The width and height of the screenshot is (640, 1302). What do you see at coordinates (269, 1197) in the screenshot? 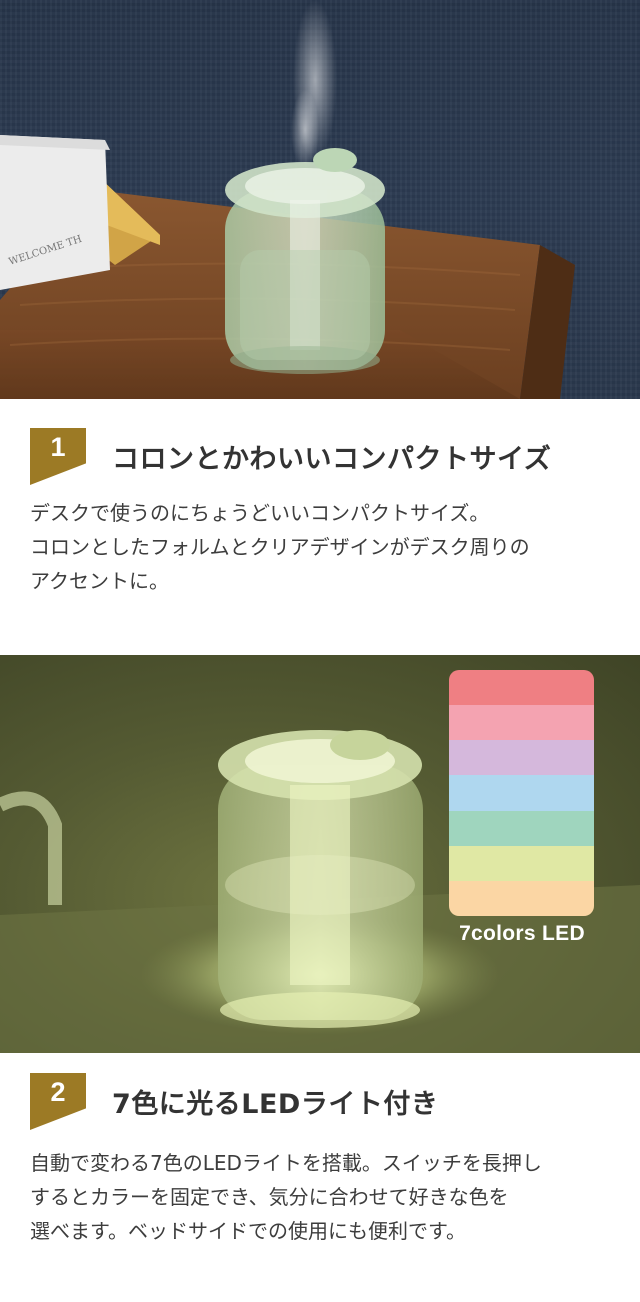
I see `feature-2-line: するとカラーを固定でき、気分に合わせて好きな色を` at bounding box center [269, 1197].